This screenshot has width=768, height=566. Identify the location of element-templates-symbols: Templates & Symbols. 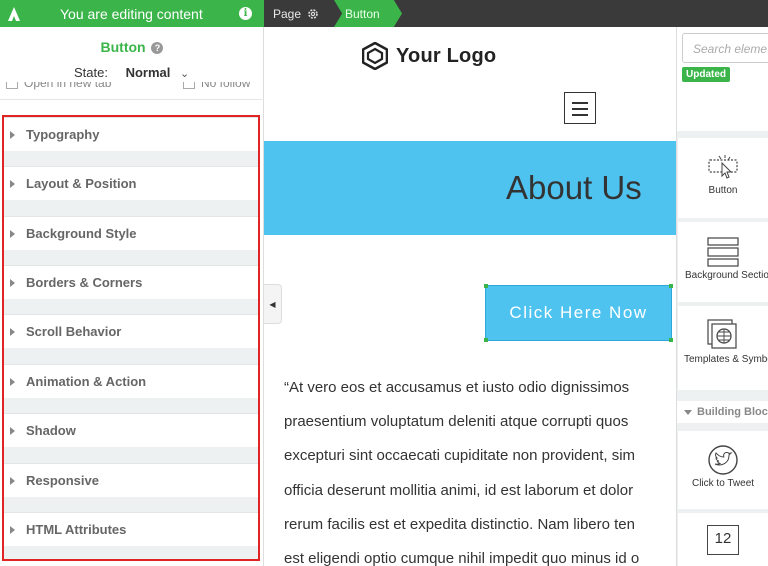
(723, 348).